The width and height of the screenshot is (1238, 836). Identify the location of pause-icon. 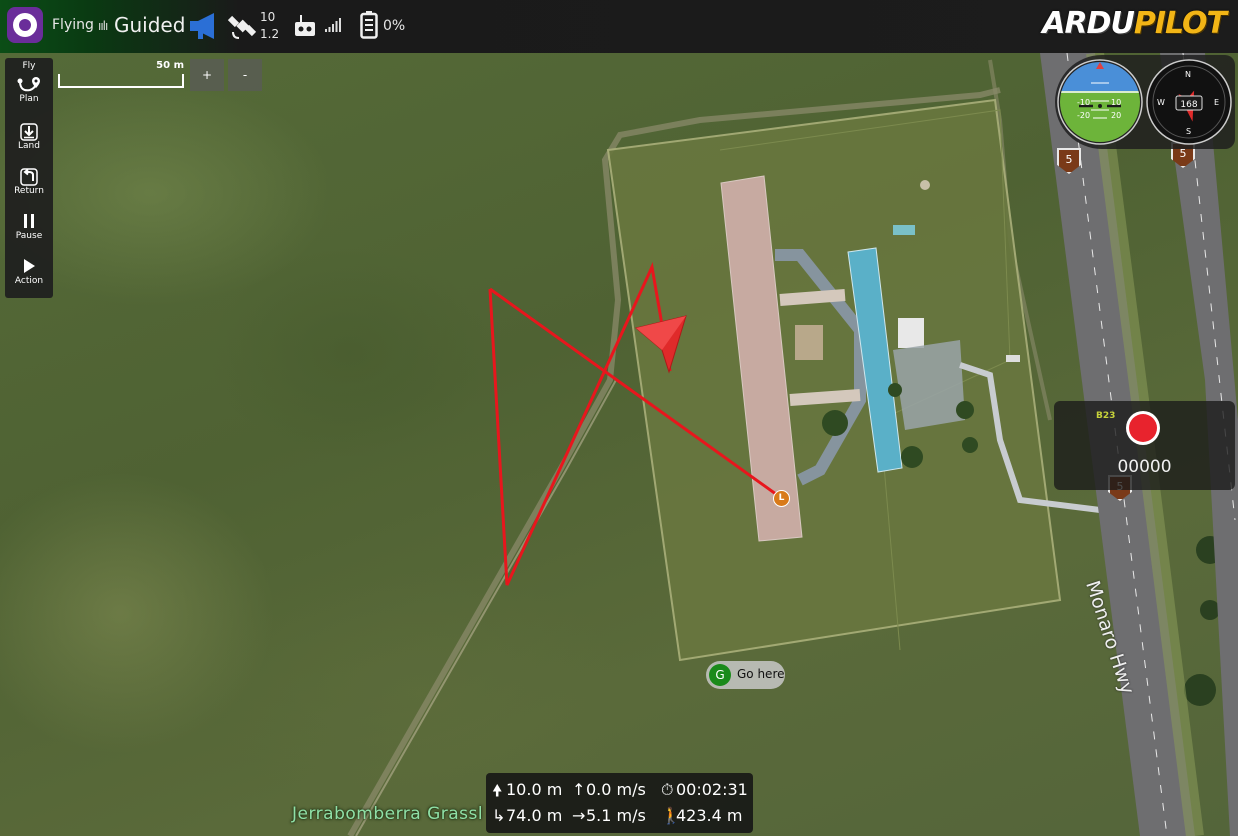
(29, 222).